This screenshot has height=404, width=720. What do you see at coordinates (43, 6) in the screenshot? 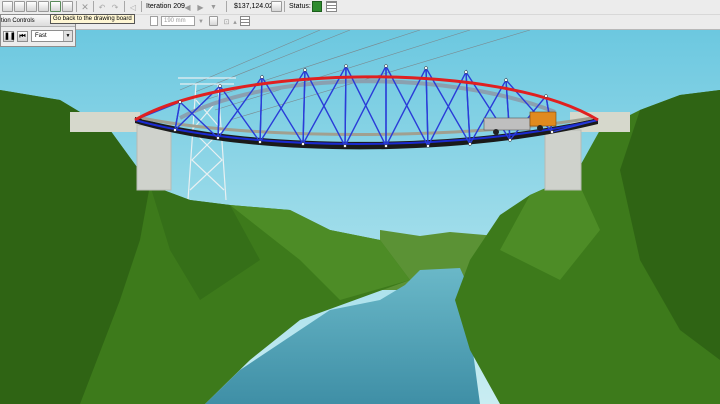
I see `load-test-icon` at bounding box center [43, 6].